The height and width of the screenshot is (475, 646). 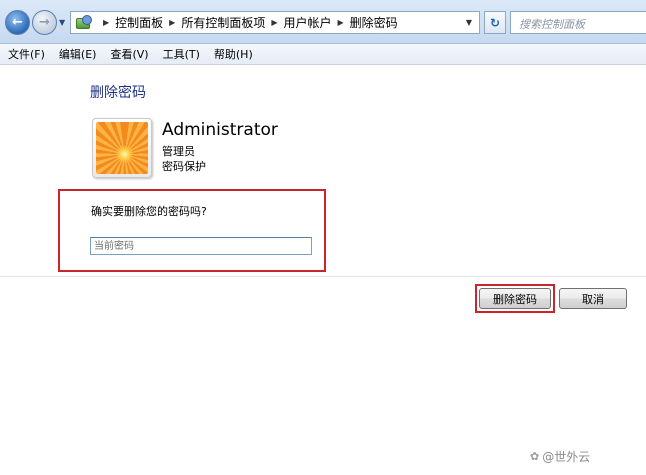 What do you see at coordinates (535, 456) in the screenshot?
I see `paw-icon: ✿` at bounding box center [535, 456].